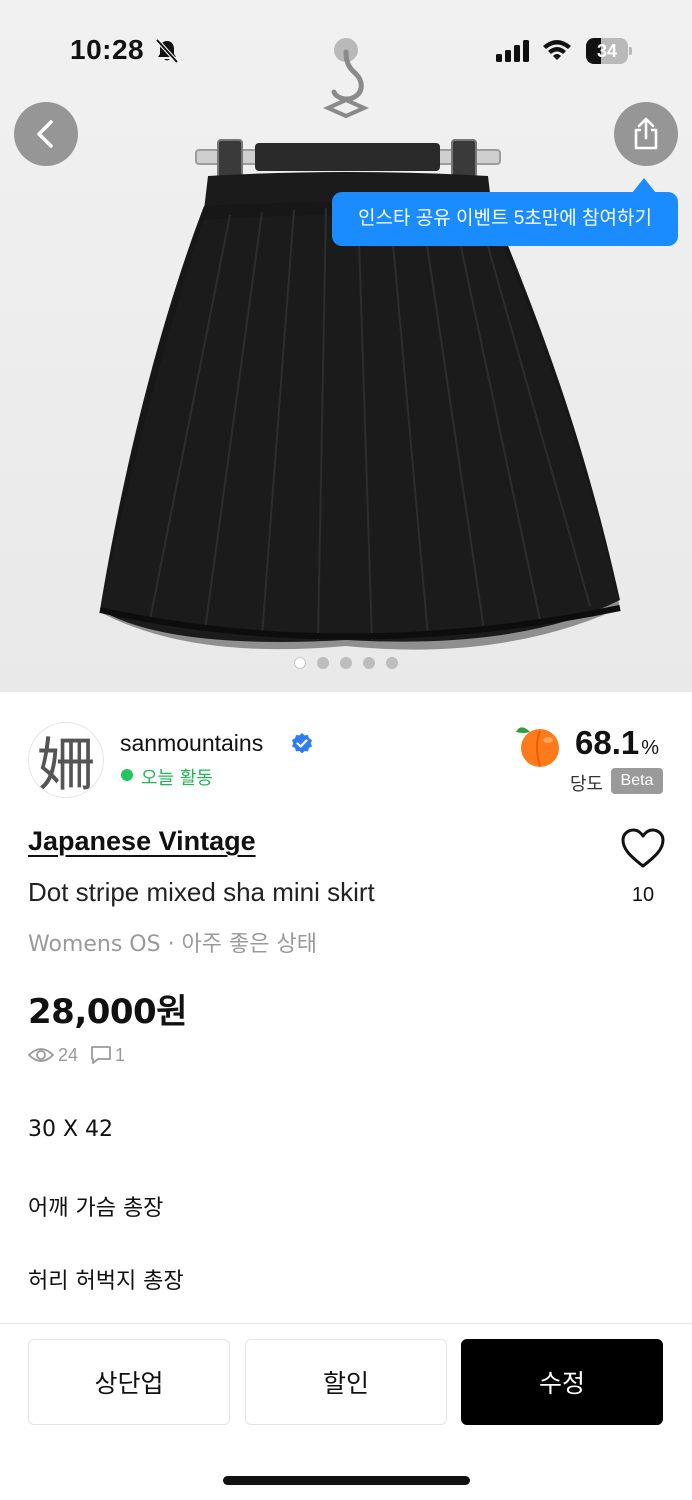 This screenshot has width=692, height=1500. I want to click on product-stats: 24 1, so click(76, 1055).